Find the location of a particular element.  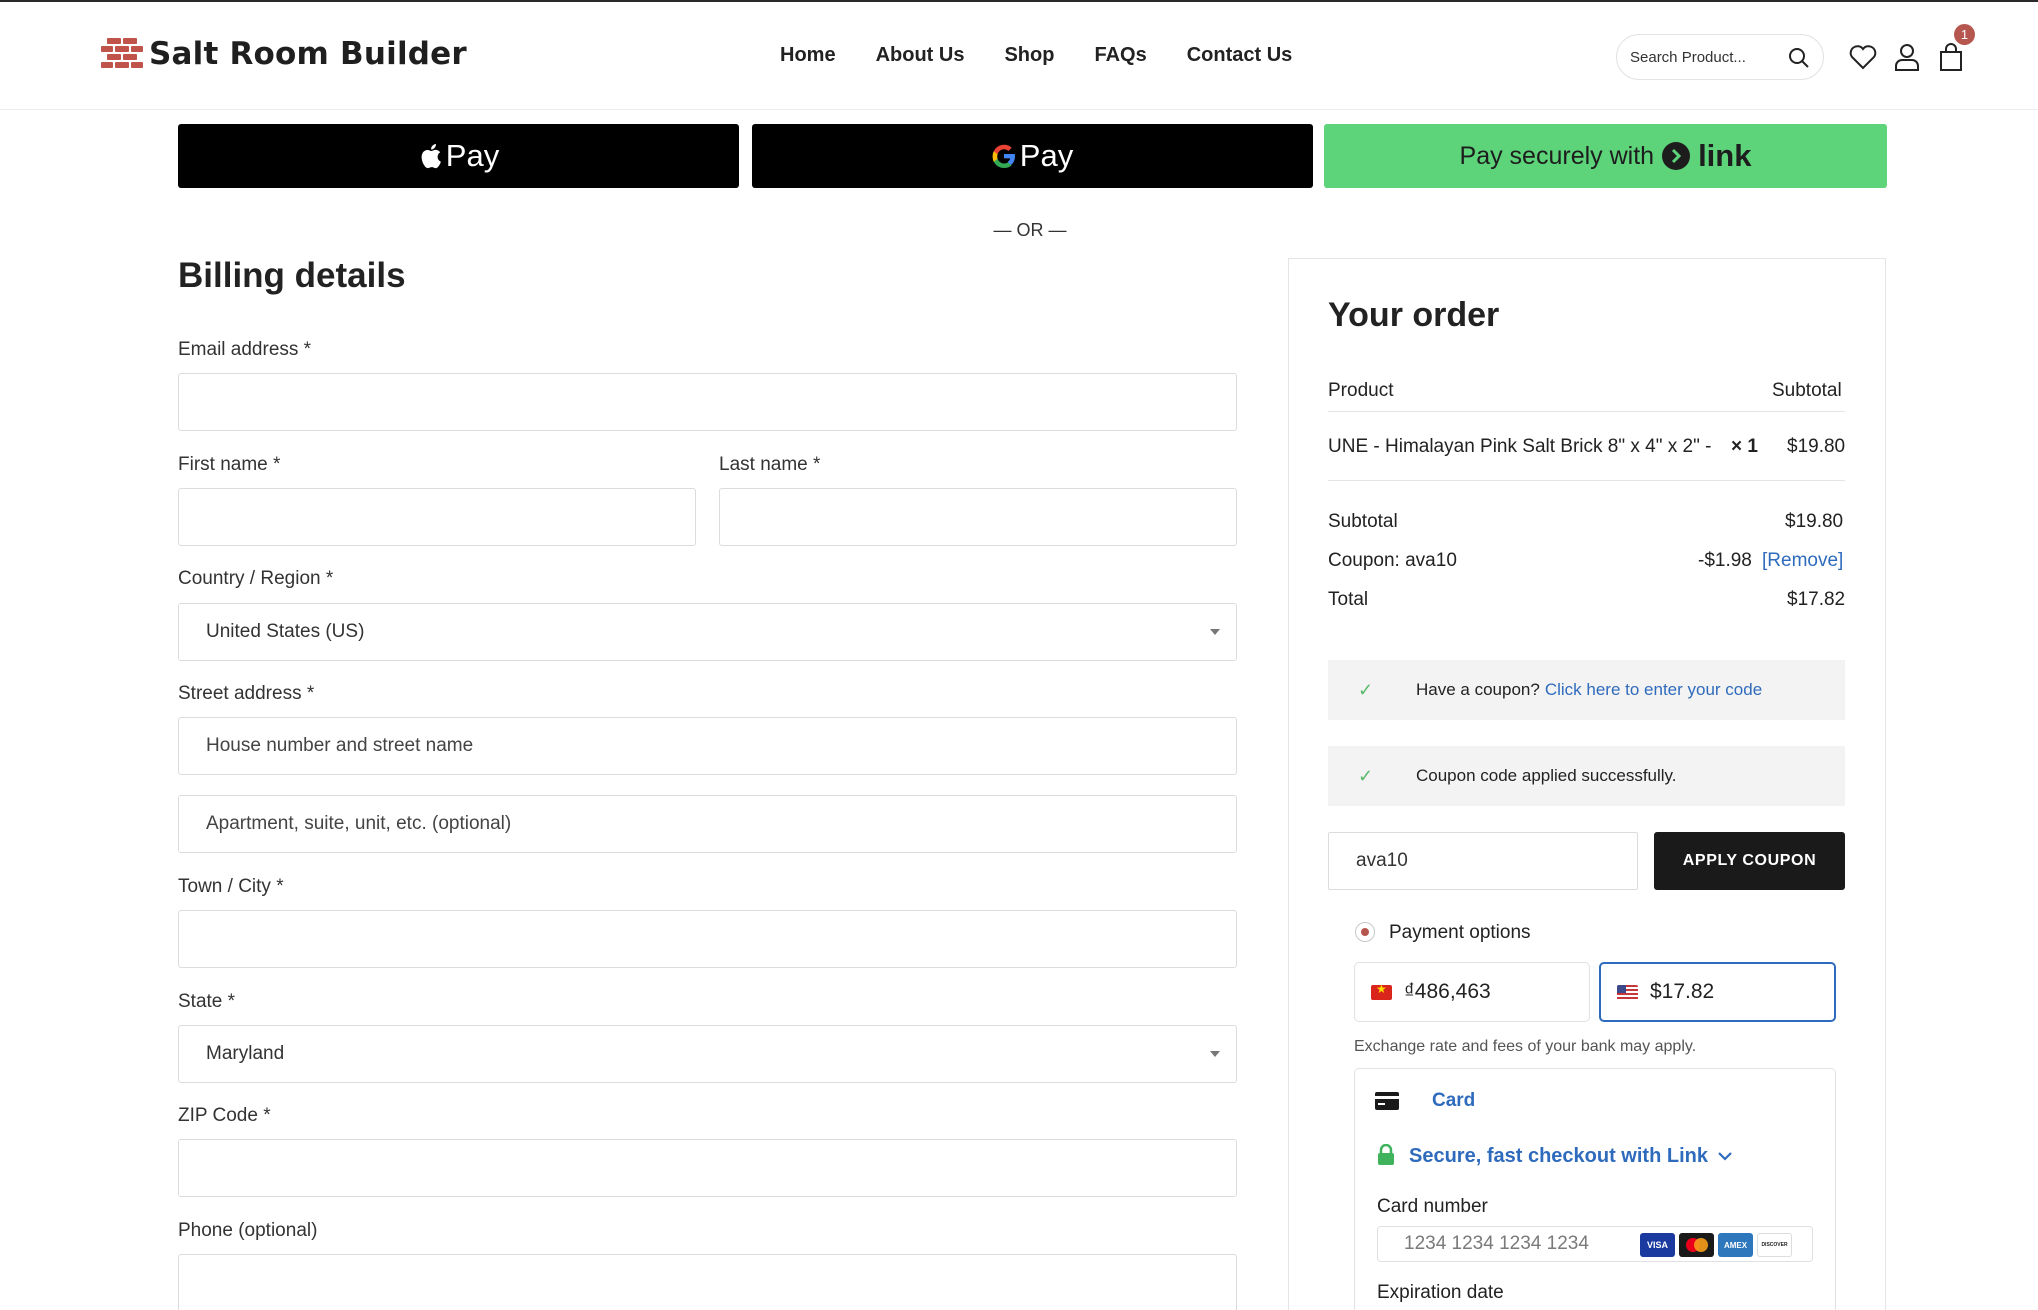

brick-logo-icon is located at coordinates (122, 53).